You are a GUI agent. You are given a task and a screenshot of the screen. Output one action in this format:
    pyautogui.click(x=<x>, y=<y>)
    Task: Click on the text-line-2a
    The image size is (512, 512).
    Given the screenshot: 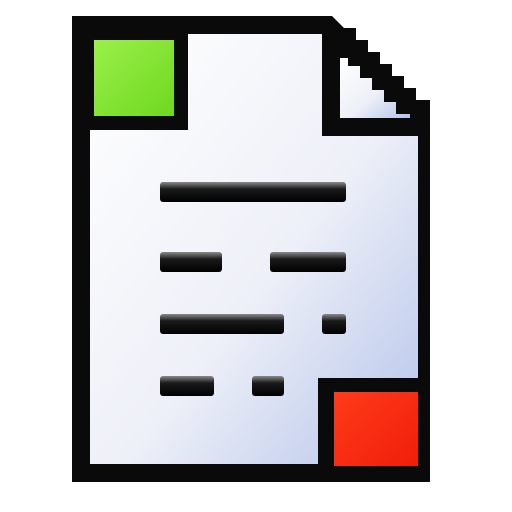 What is the action you would take?
    pyautogui.click(x=191, y=262)
    